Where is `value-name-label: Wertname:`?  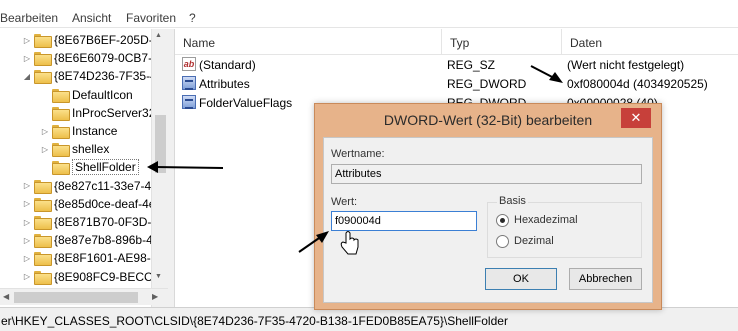
value-name-label: Wertname: is located at coordinates (358, 154).